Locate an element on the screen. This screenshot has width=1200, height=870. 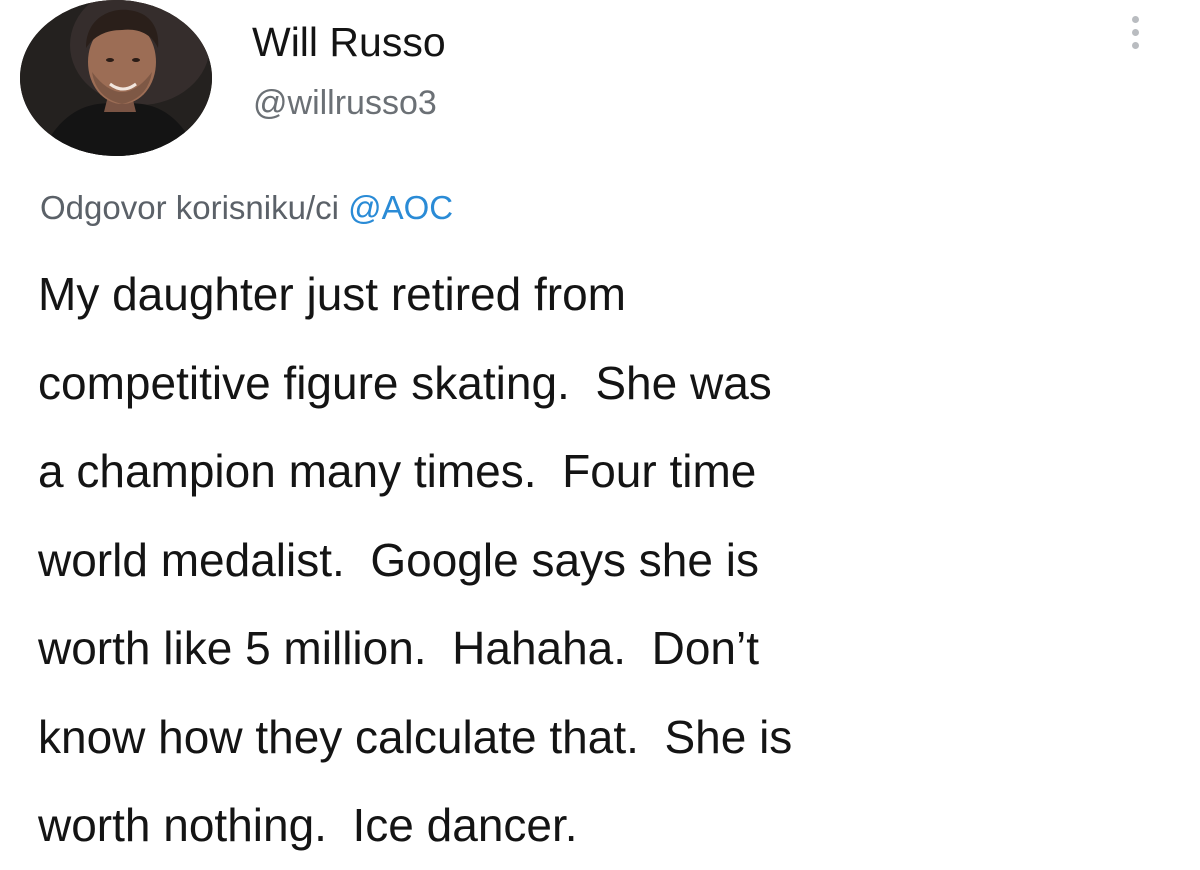
avatar is located at coordinates (116, 78).